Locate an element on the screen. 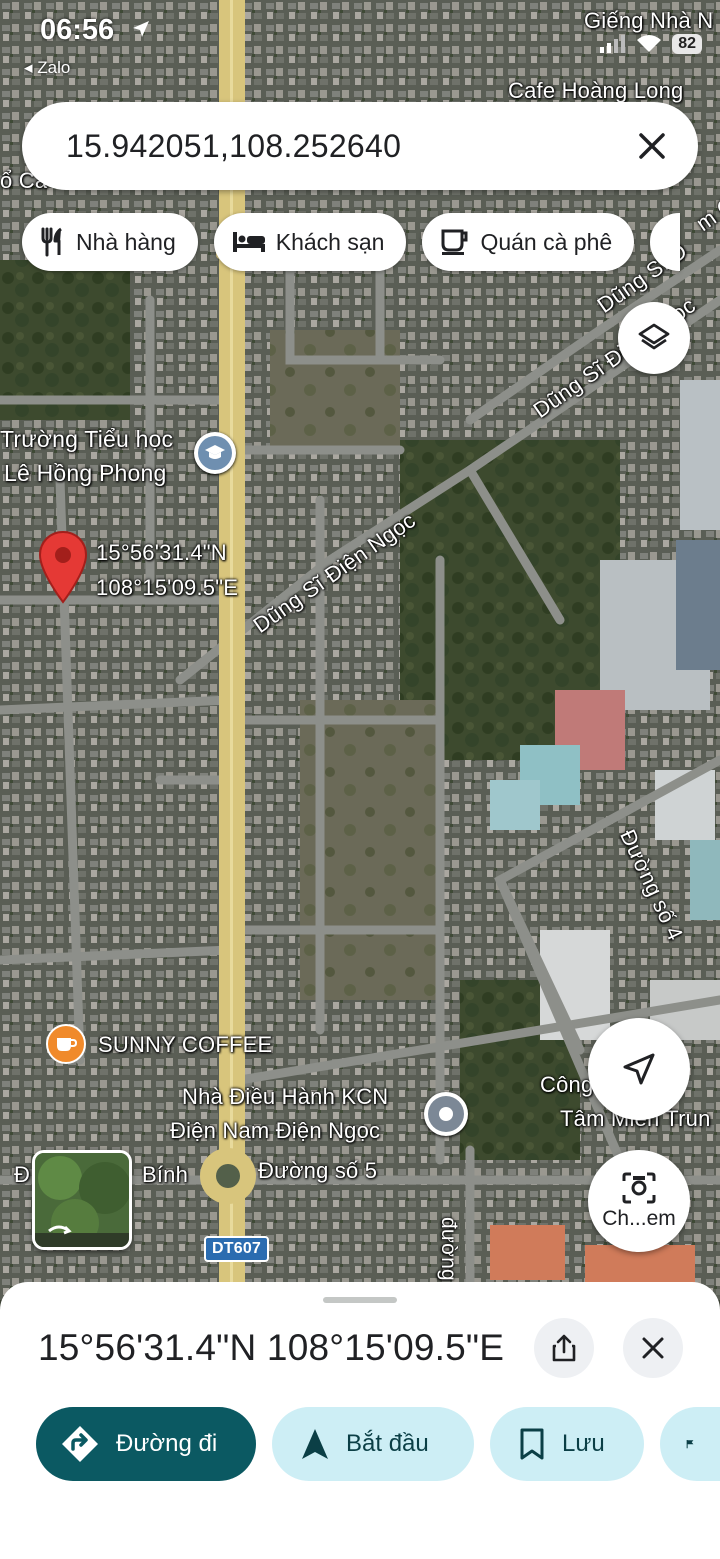  save-label: Lưu is located at coordinates (583, 1443).